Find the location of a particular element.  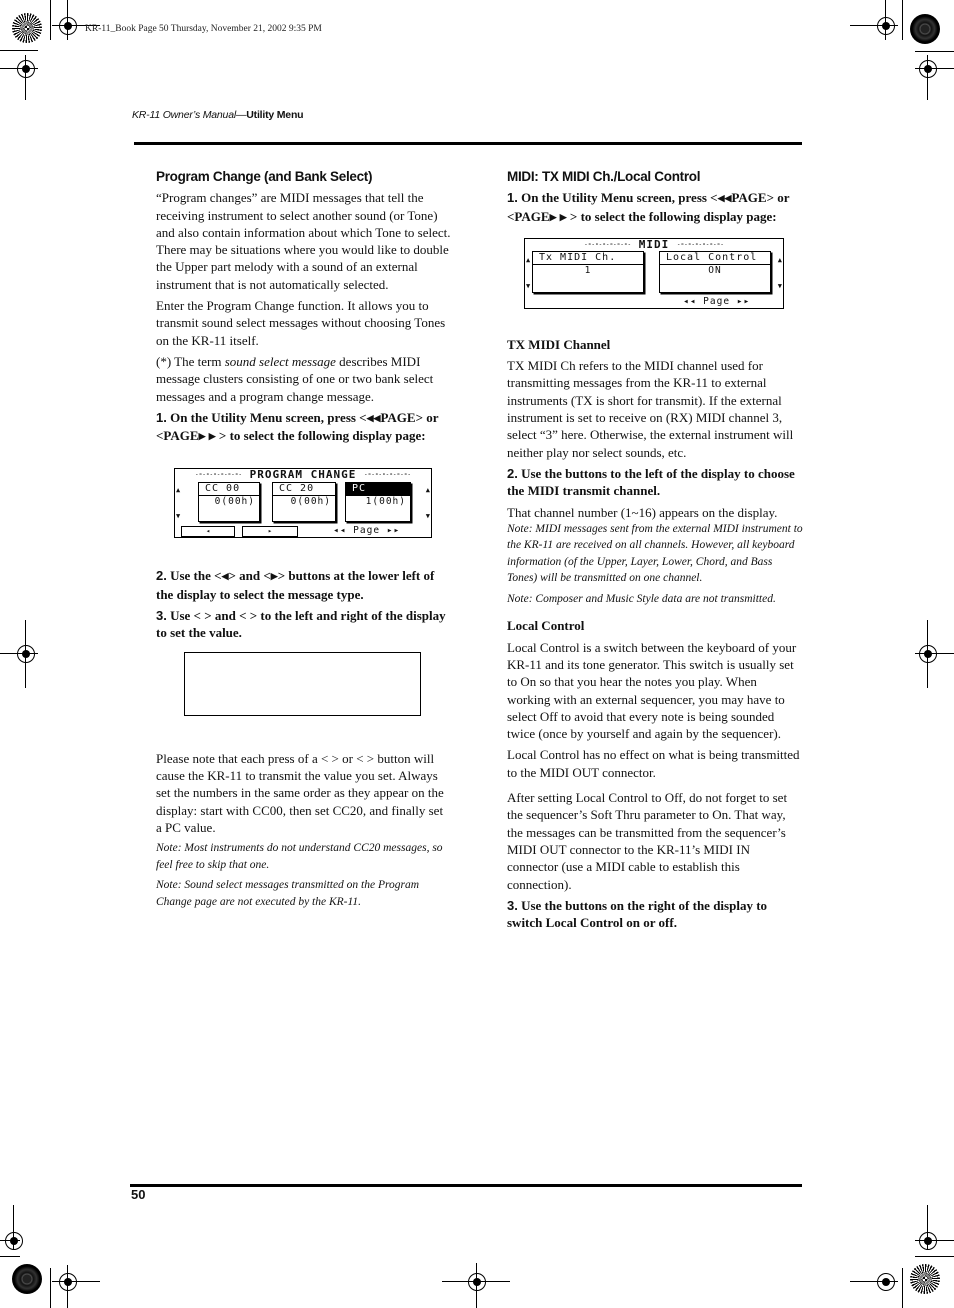

section-heading: MIDI: TX MIDI Ch./Local Control is located at coordinates (604, 176).